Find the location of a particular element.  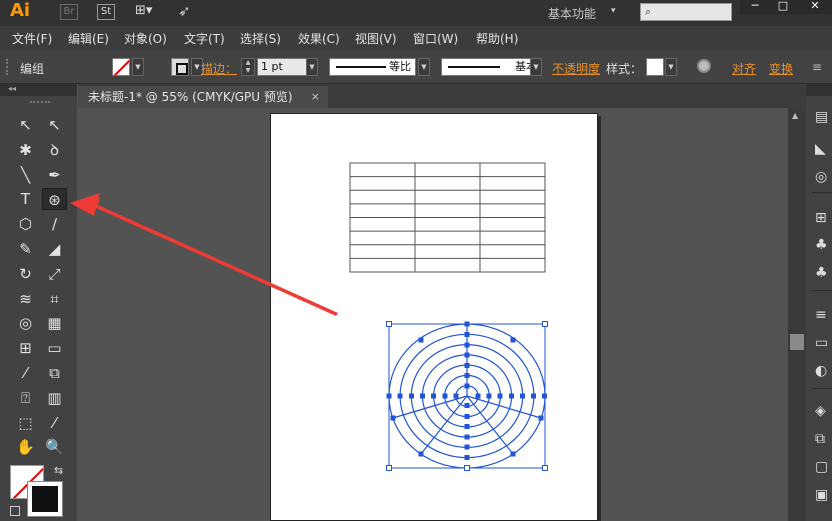

transparency-icon: ◐ is located at coordinates (823, 371).